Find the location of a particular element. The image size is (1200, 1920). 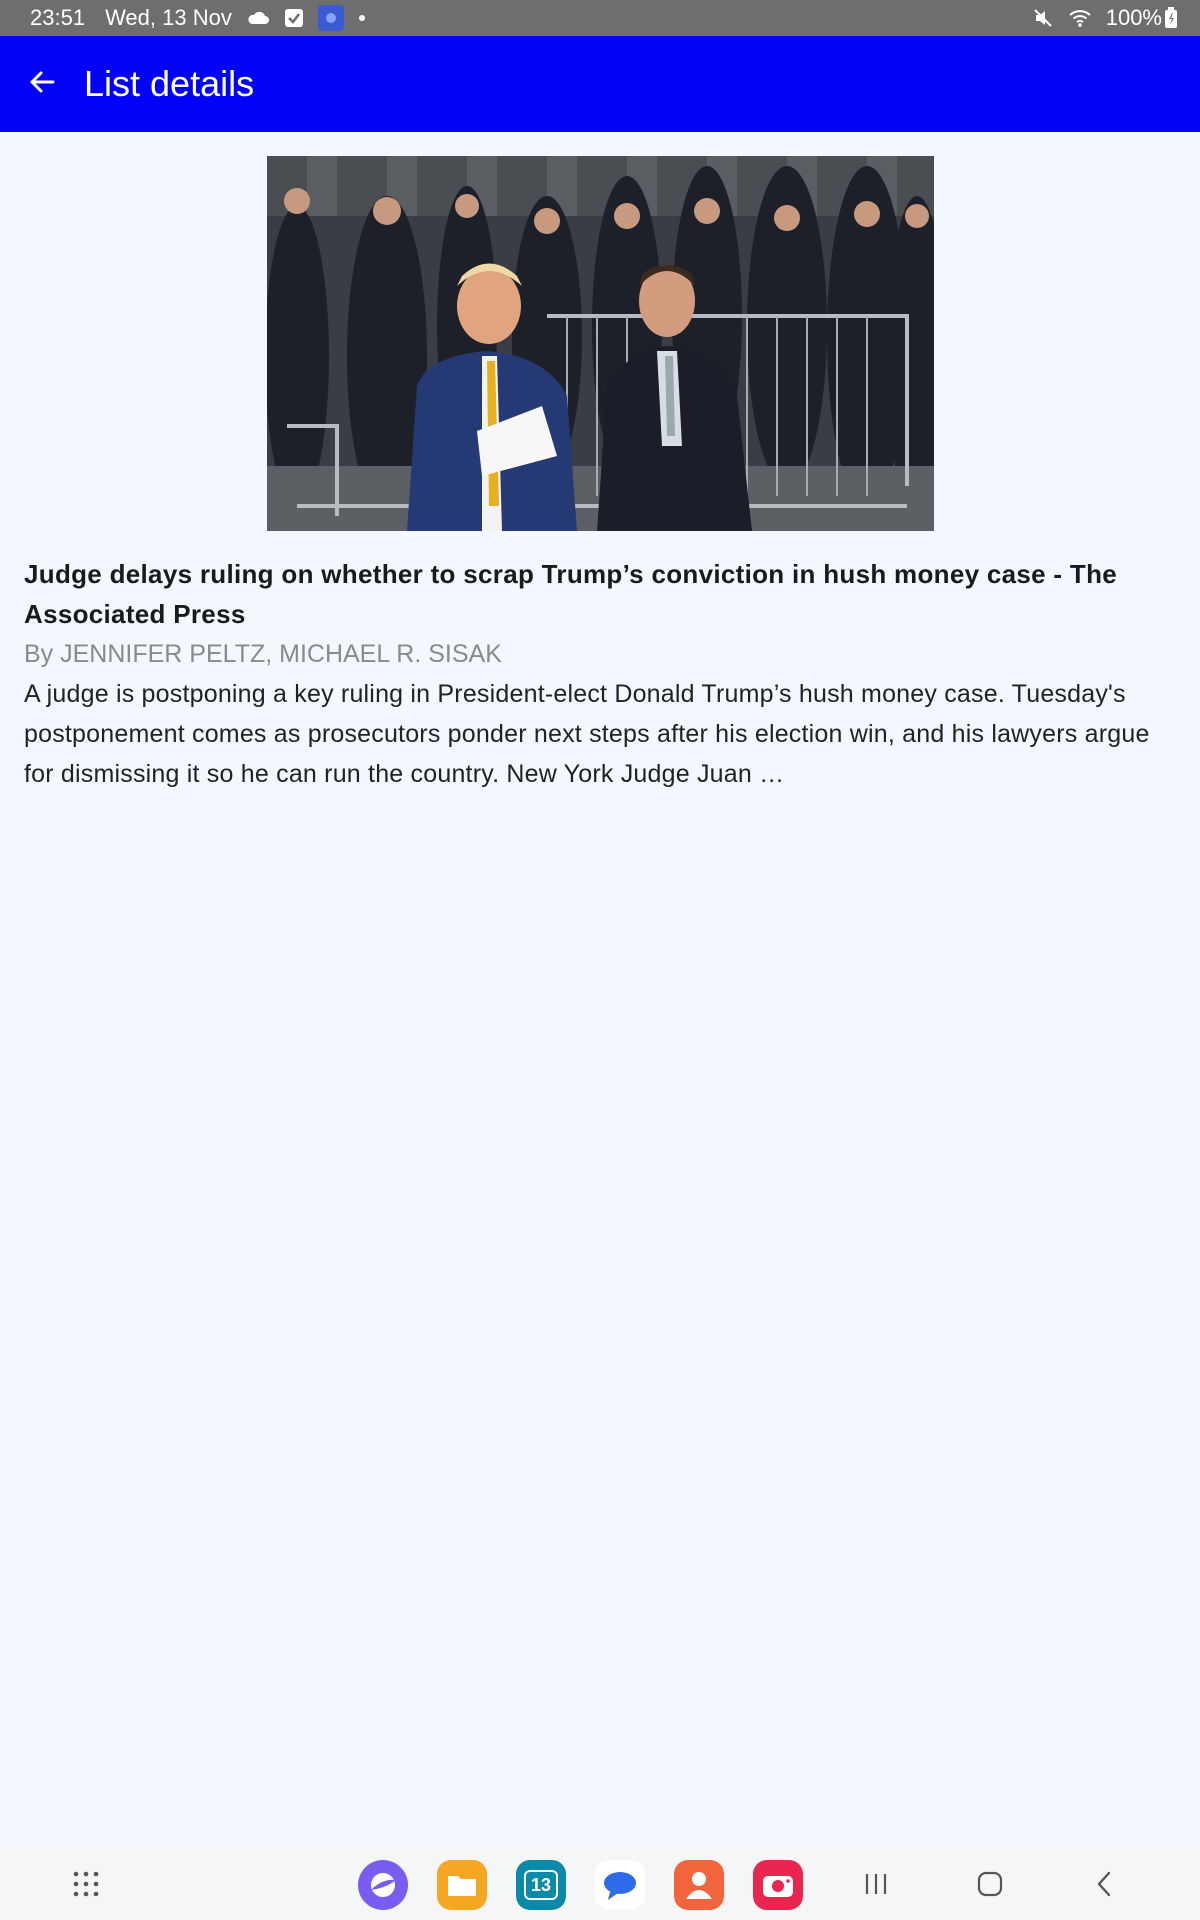

calendar-day-label: 13 is located at coordinates (541, 1885).